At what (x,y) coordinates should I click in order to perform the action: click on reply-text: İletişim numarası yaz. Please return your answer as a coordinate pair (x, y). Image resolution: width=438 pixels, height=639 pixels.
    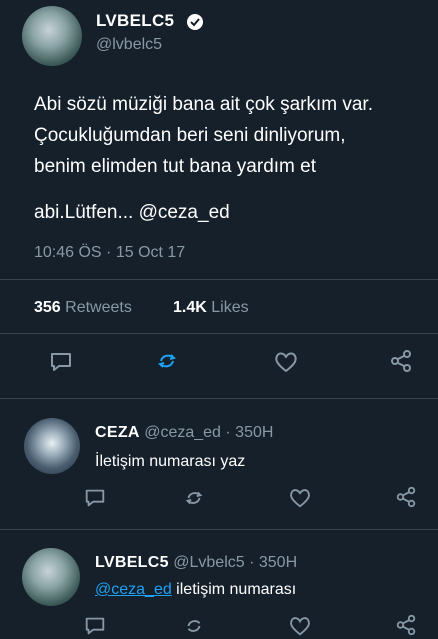
    Looking at the image, I should click on (170, 461).